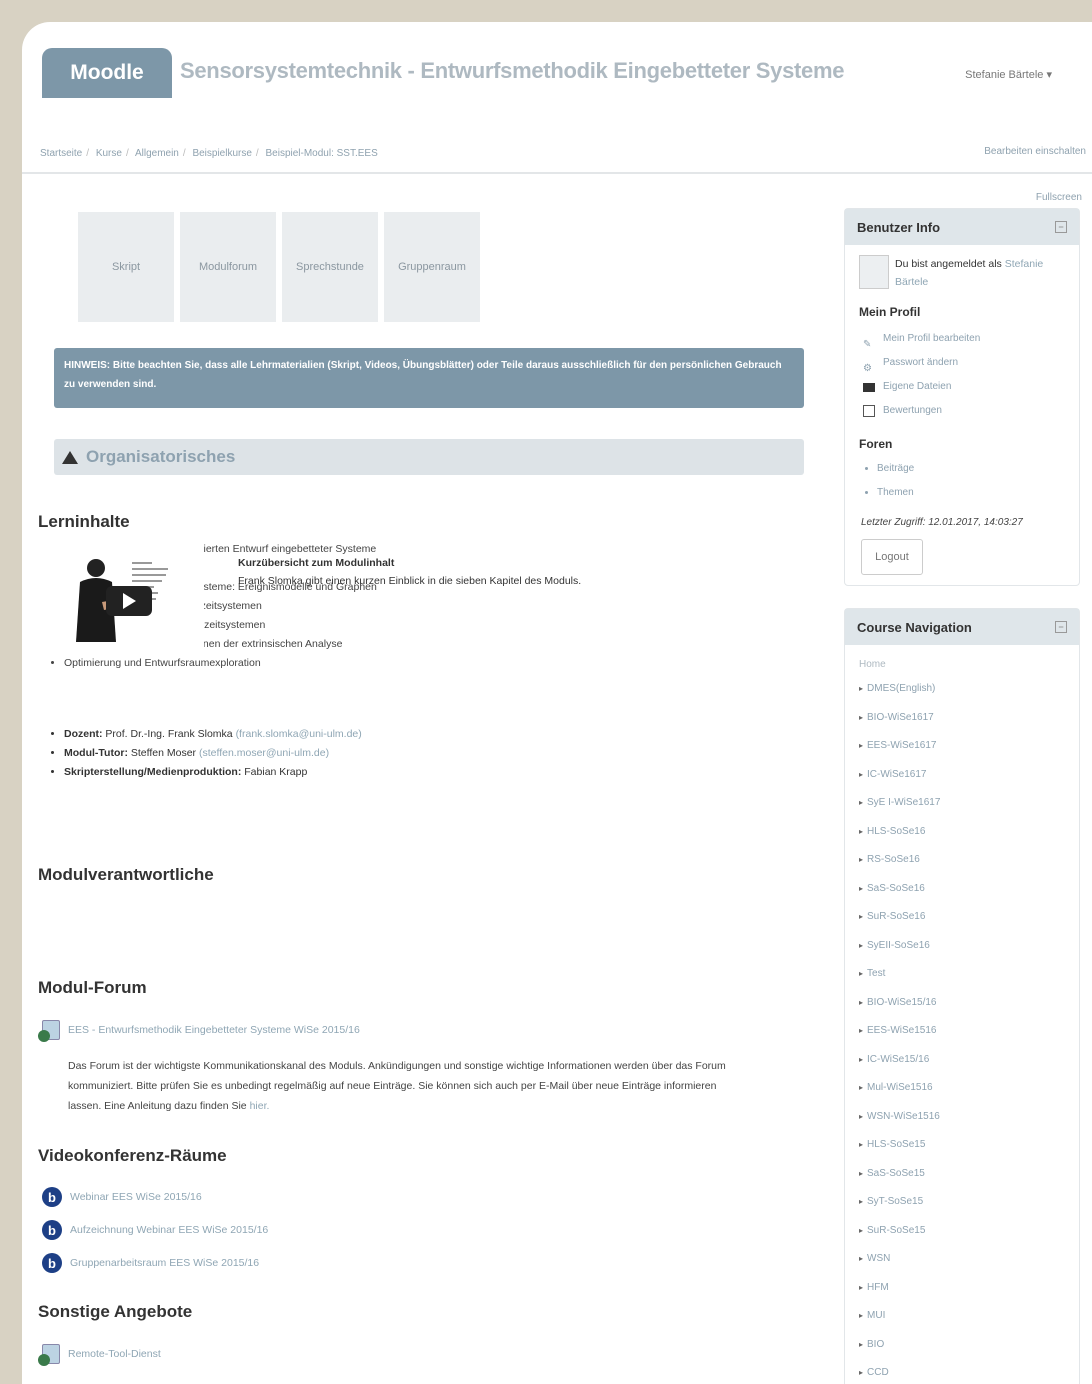 The width and height of the screenshot is (1092, 1384). Describe the element at coordinates (962, 1259) in the screenshot. I see `nav-course-item: WSN` at that location.